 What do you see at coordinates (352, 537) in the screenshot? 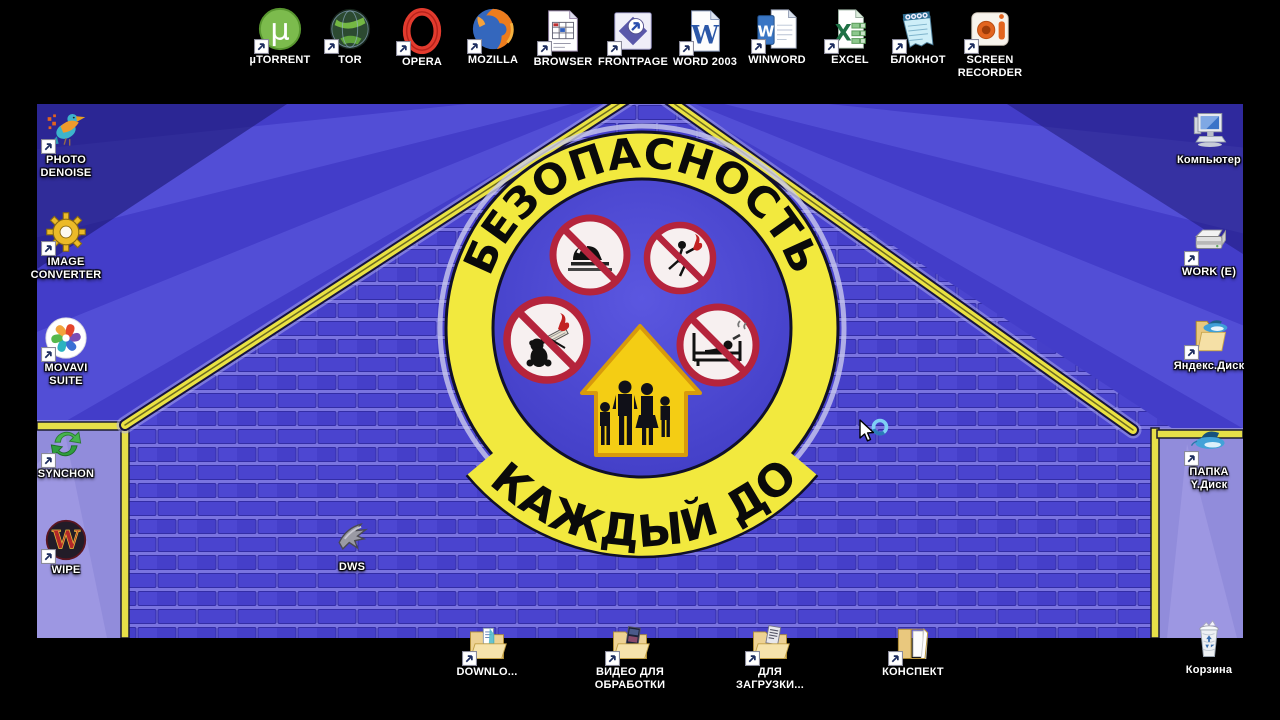
I see `dws-bird-icon` at bounding box center [352, 537].